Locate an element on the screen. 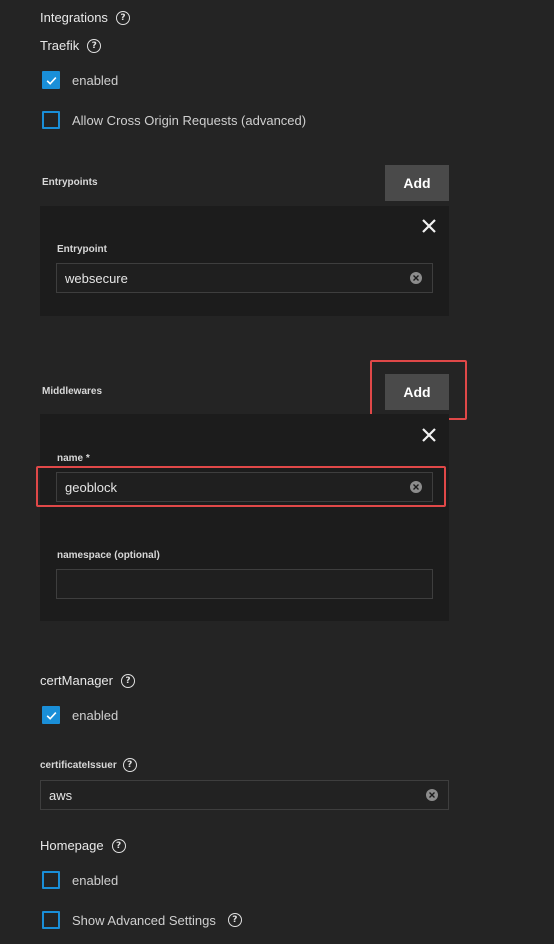 The image size is (554, 944). certificate-issuer-value: aws is located at coordinates (61, 795).